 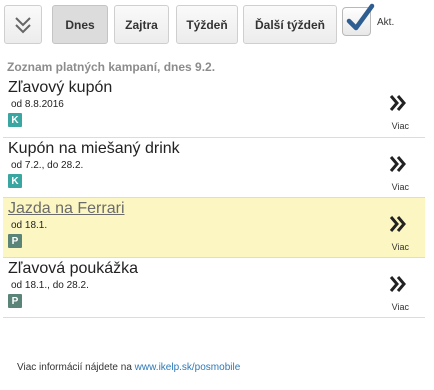 I want to click on campaign-dates: od 7.2., do 28.2., so click(x=47, y=165).